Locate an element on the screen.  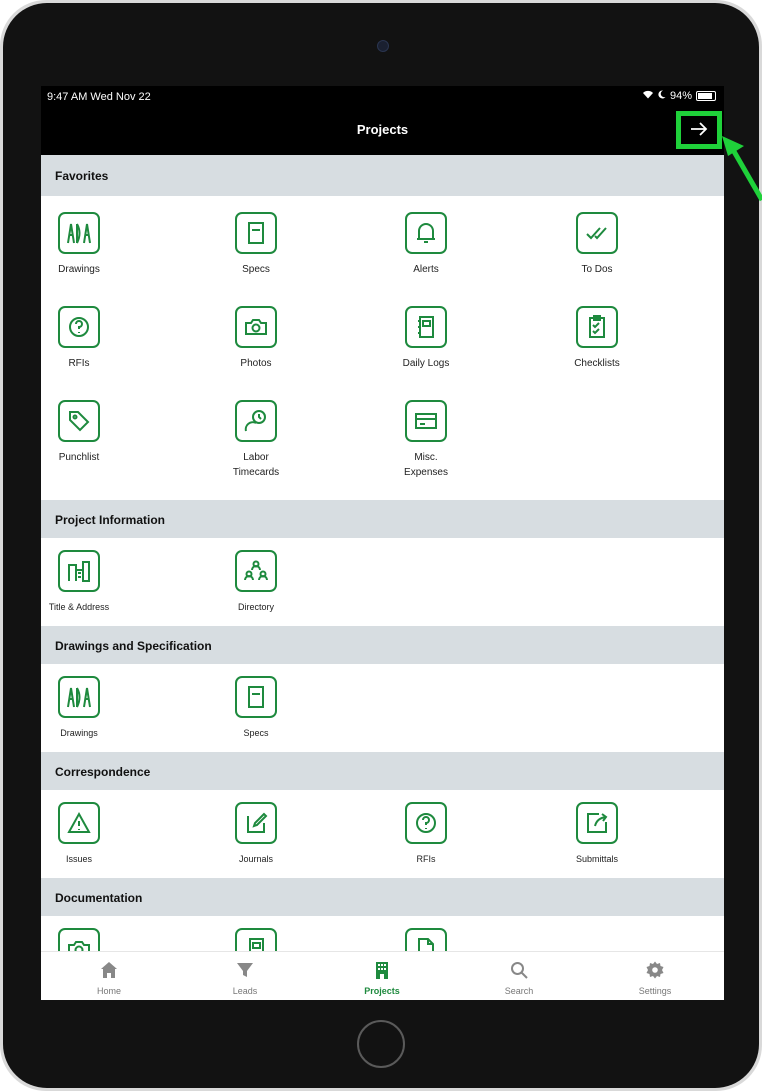
clipboard-check-icon is located at coordinates (597, 327).